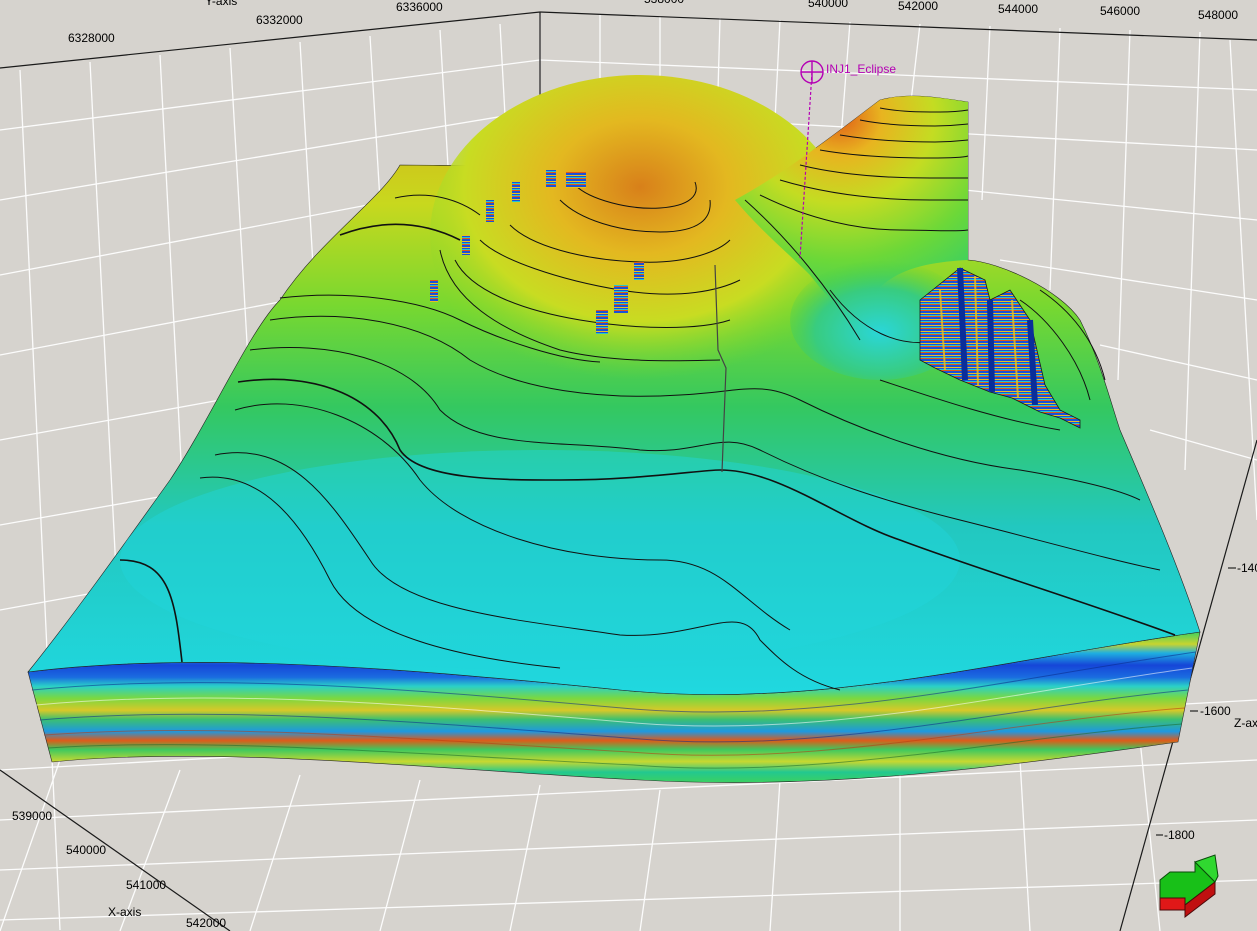 This screenshot has height=931, width=1257. Describe the element at coordinates (119, 869) in the screenshot. I see `x-axis: 539000 540000 541000 X-axis 542000` at that location.